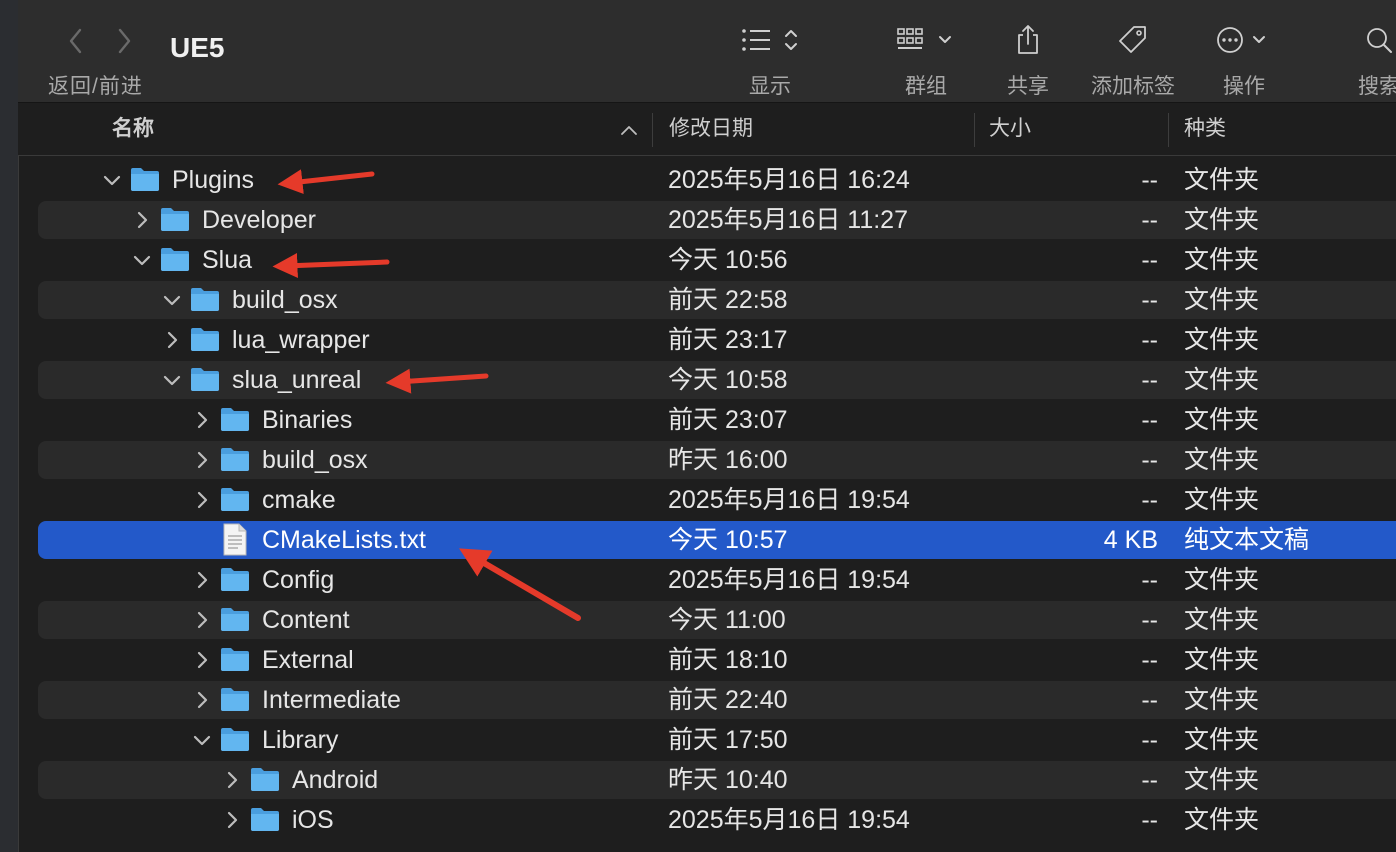 The image size is (1396, 852). Describe the element at coordinates (924, 38) in the screenshot. I see `group-grid-icon` at that location.